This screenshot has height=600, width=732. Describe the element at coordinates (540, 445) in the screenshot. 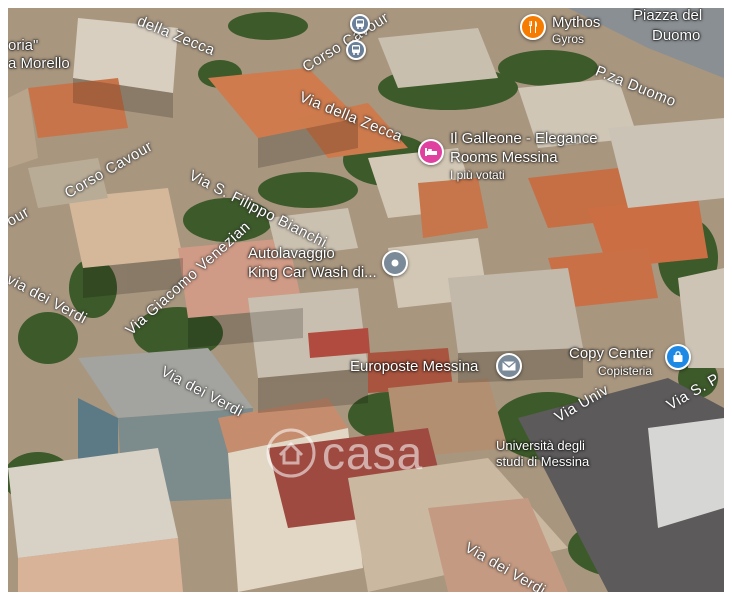

I see `poi-universita-name-1: Università degli` at that location.